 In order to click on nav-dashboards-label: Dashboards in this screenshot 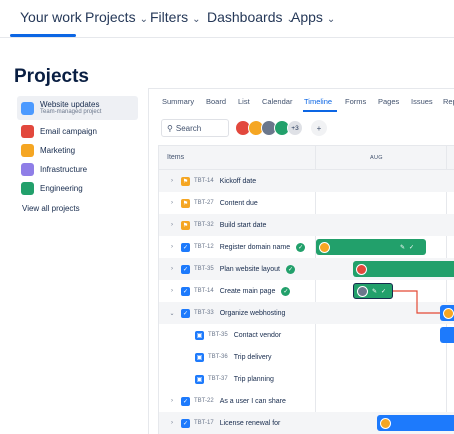, I will do `click(245, 17)`.